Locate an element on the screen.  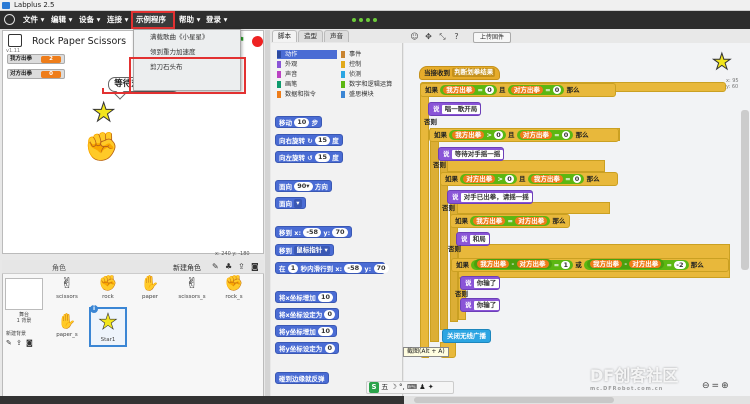
status-dot-icon is located at coordinates (354, 20).